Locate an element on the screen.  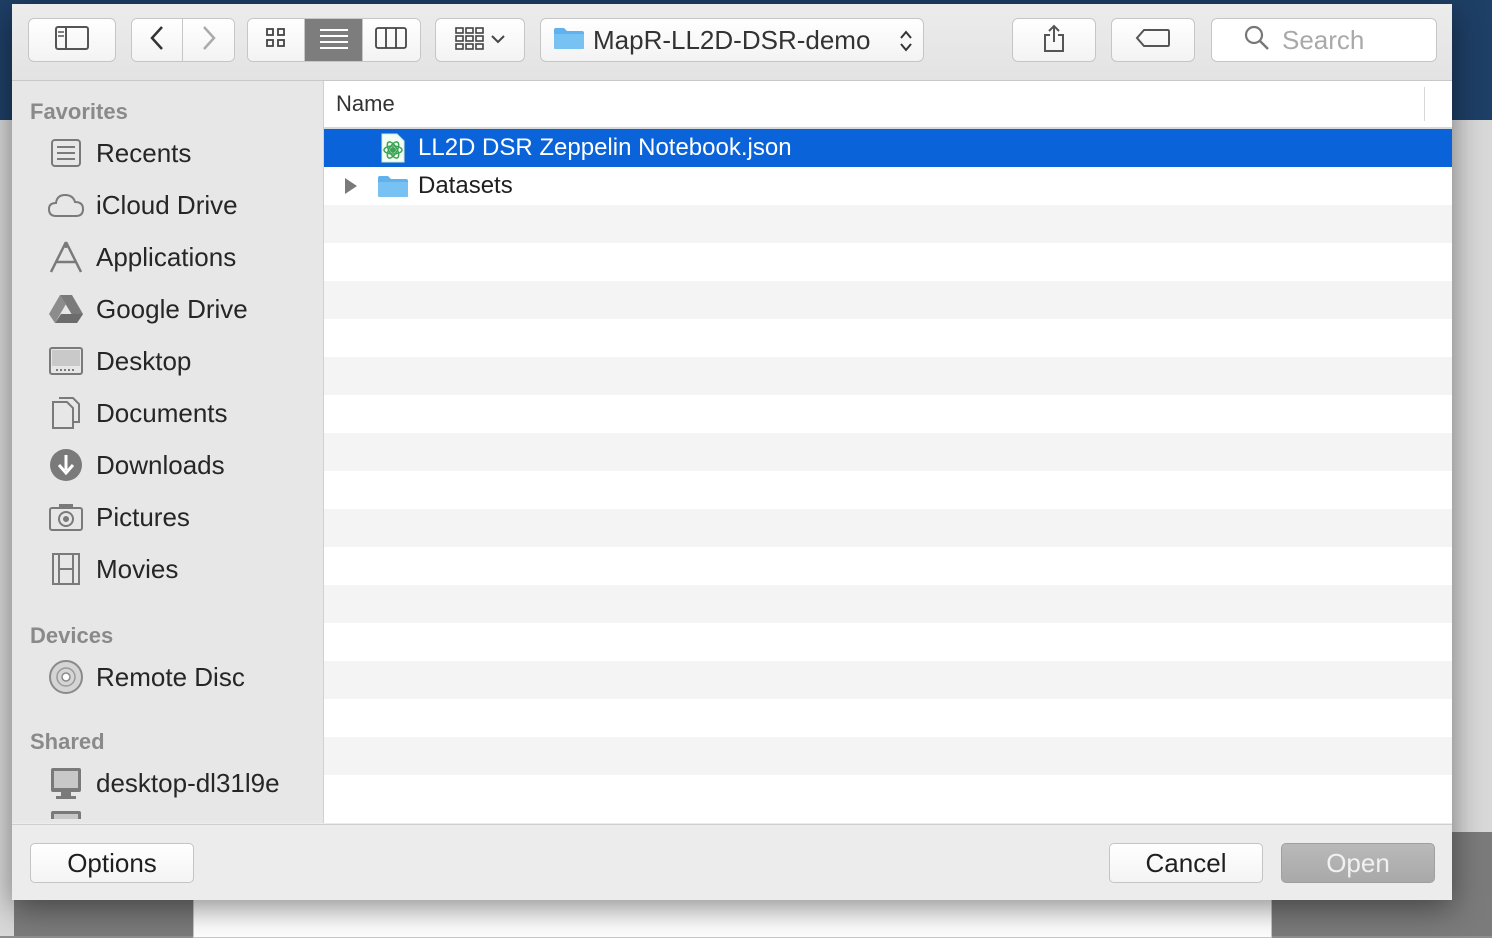
icon-view-button is located at coordinates (277, 40).